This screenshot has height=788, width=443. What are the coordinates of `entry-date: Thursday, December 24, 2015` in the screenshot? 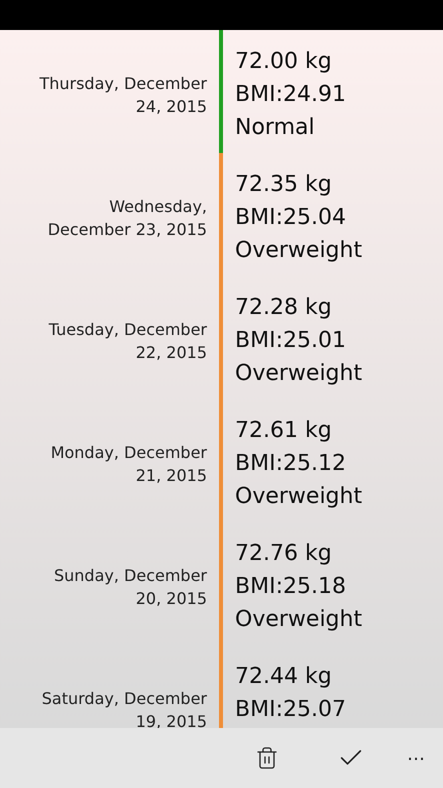 It's located at (122, 95).